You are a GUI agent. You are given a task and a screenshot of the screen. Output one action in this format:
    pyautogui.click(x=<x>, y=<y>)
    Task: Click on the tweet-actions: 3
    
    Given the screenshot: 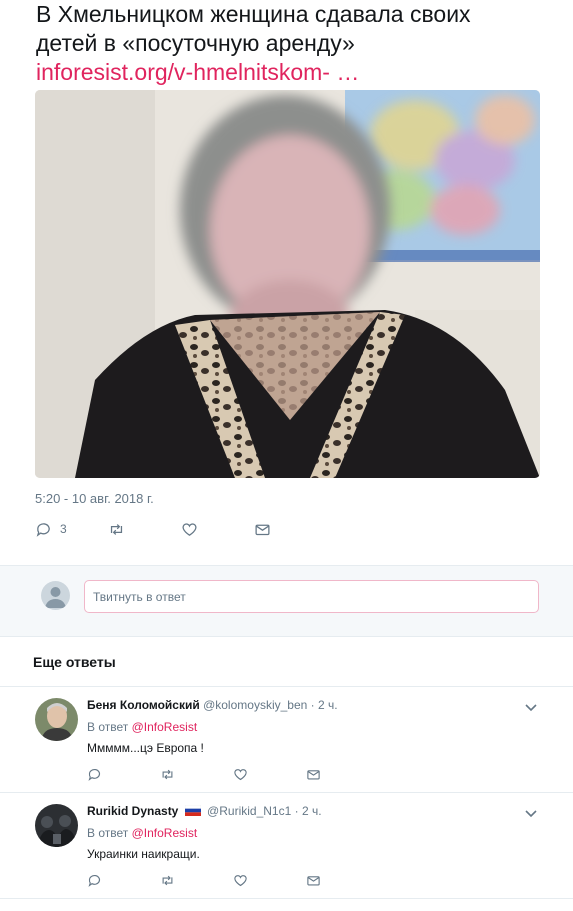 What is the action you would take?
    pyautogui.click(x=153, y=529)
    